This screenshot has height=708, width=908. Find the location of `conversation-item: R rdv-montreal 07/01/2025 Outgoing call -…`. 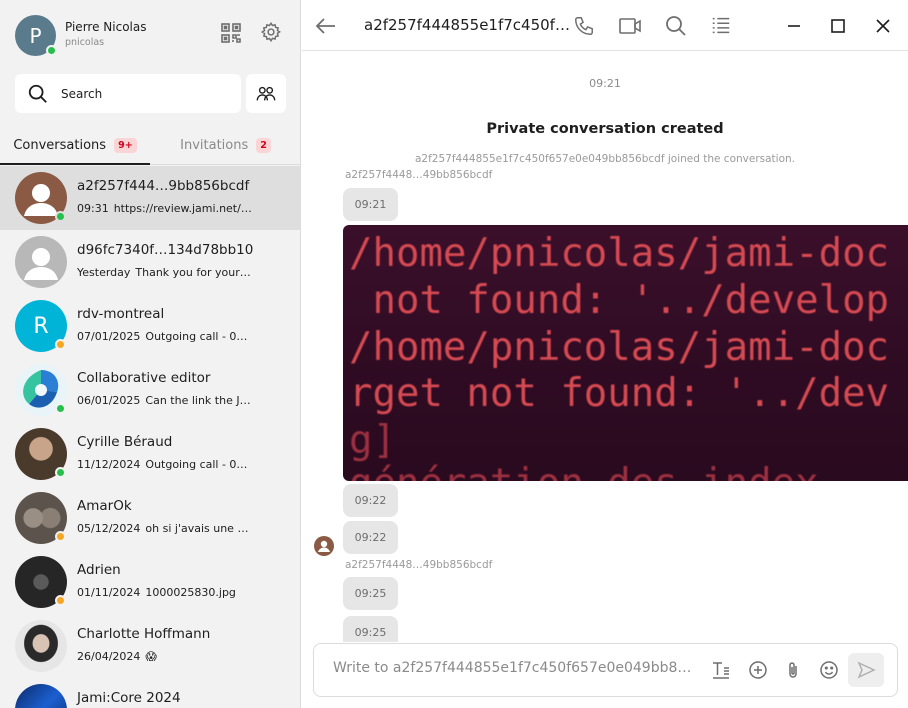

conversation-item: R rdv-montreal 07/01/2025 Outgoing call -… is located at coordinates (150, 326).